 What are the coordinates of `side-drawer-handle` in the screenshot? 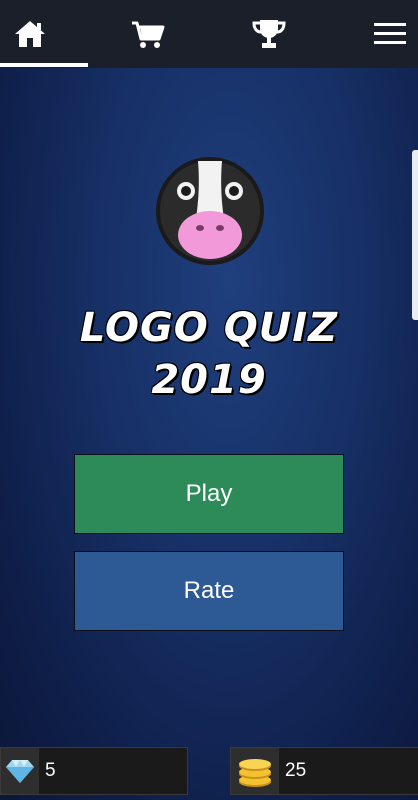 It's located at (415, 235).